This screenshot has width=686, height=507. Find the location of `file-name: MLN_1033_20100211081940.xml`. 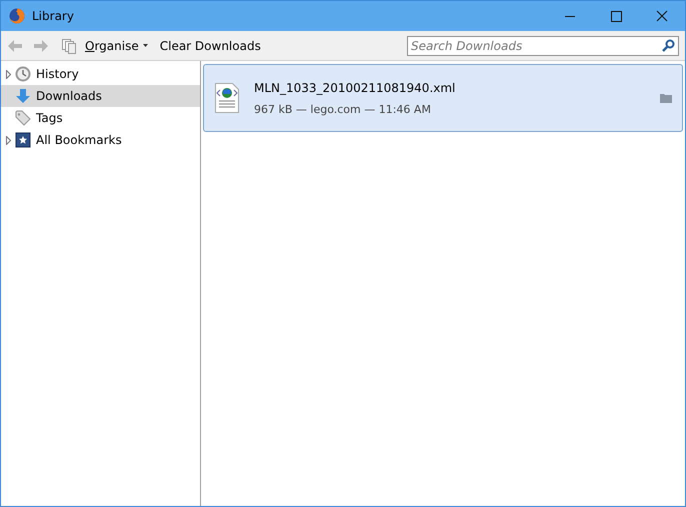

file-name: MLN_1033_20100211081940.xml is located at coordinates (355, 87).